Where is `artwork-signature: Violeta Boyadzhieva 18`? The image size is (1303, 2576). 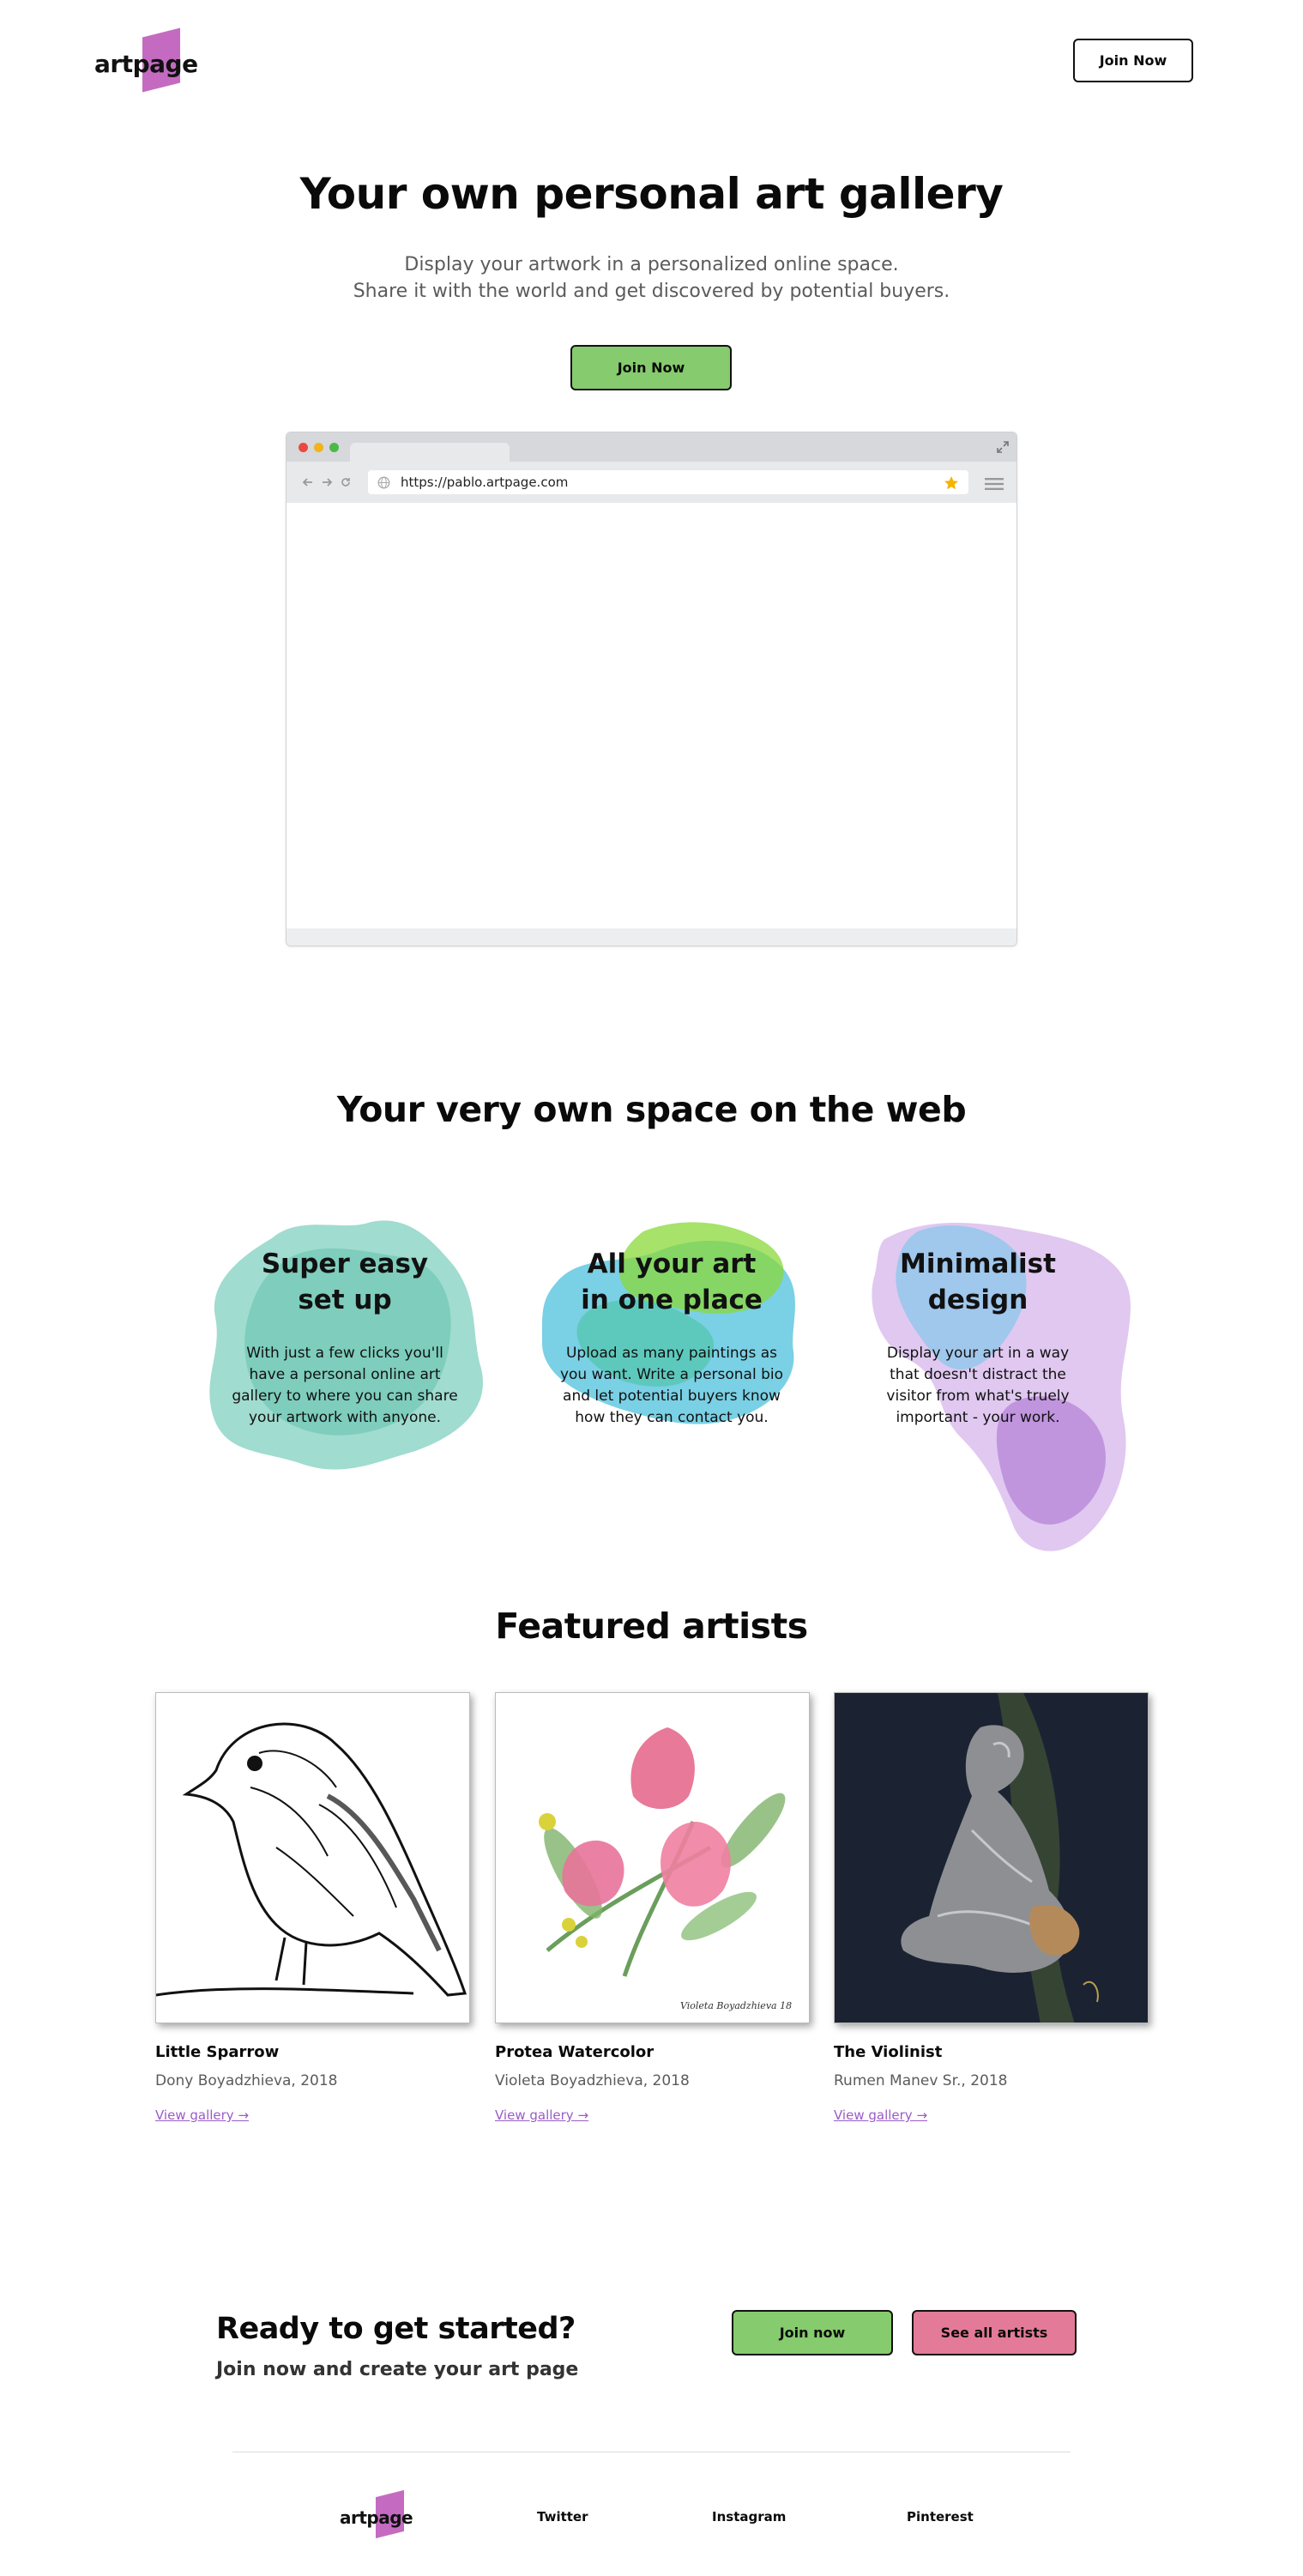 artwork-signature: Violeta Boyadzhieva 18 is located at coordinates (736, 2006).